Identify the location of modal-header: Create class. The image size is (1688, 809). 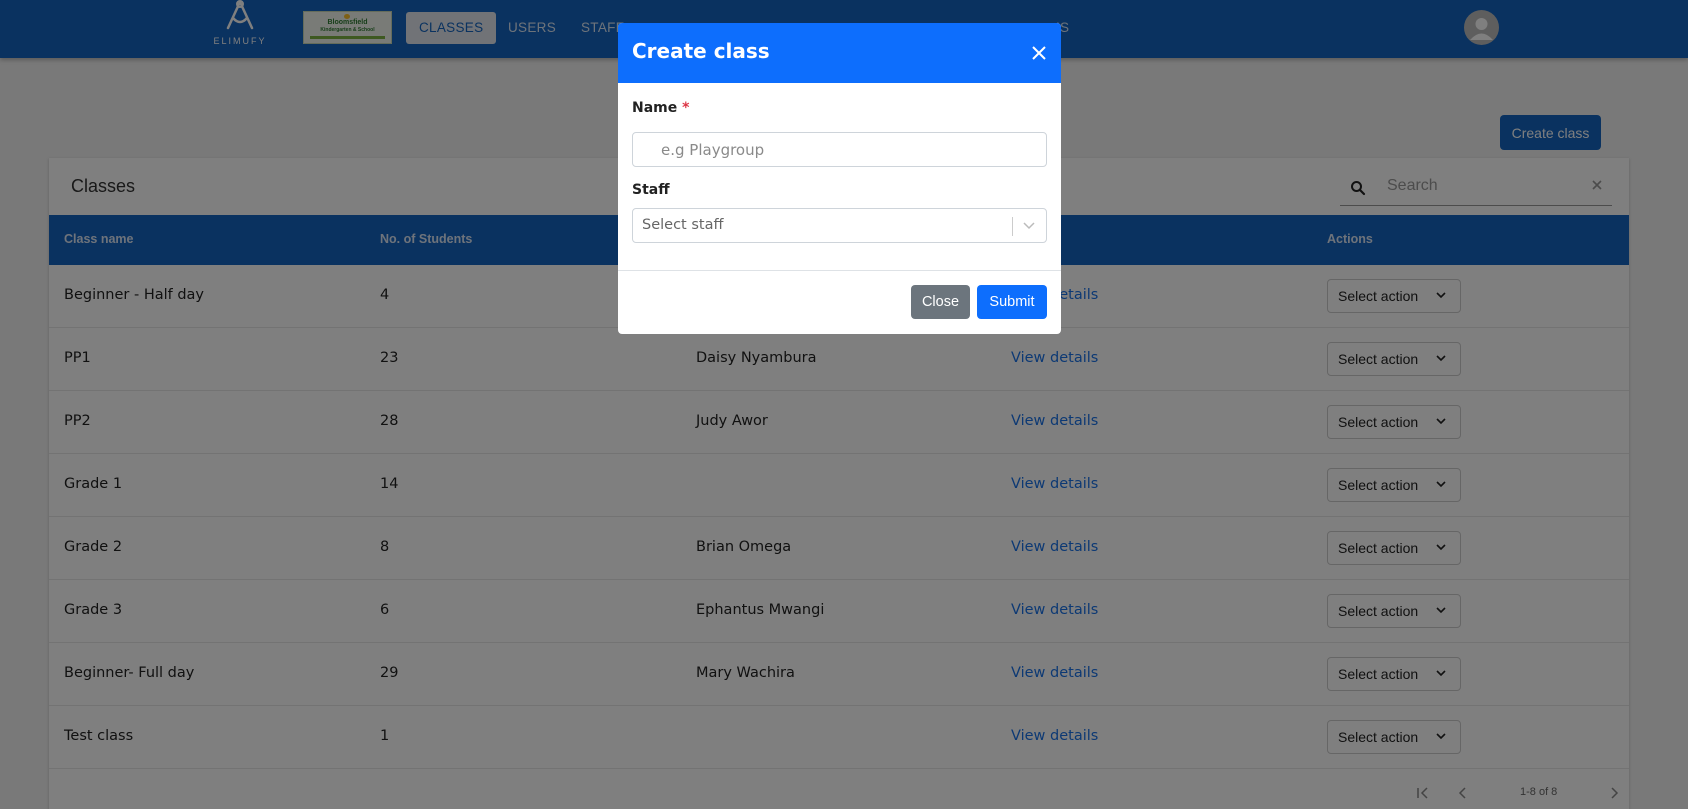
(839, 53).